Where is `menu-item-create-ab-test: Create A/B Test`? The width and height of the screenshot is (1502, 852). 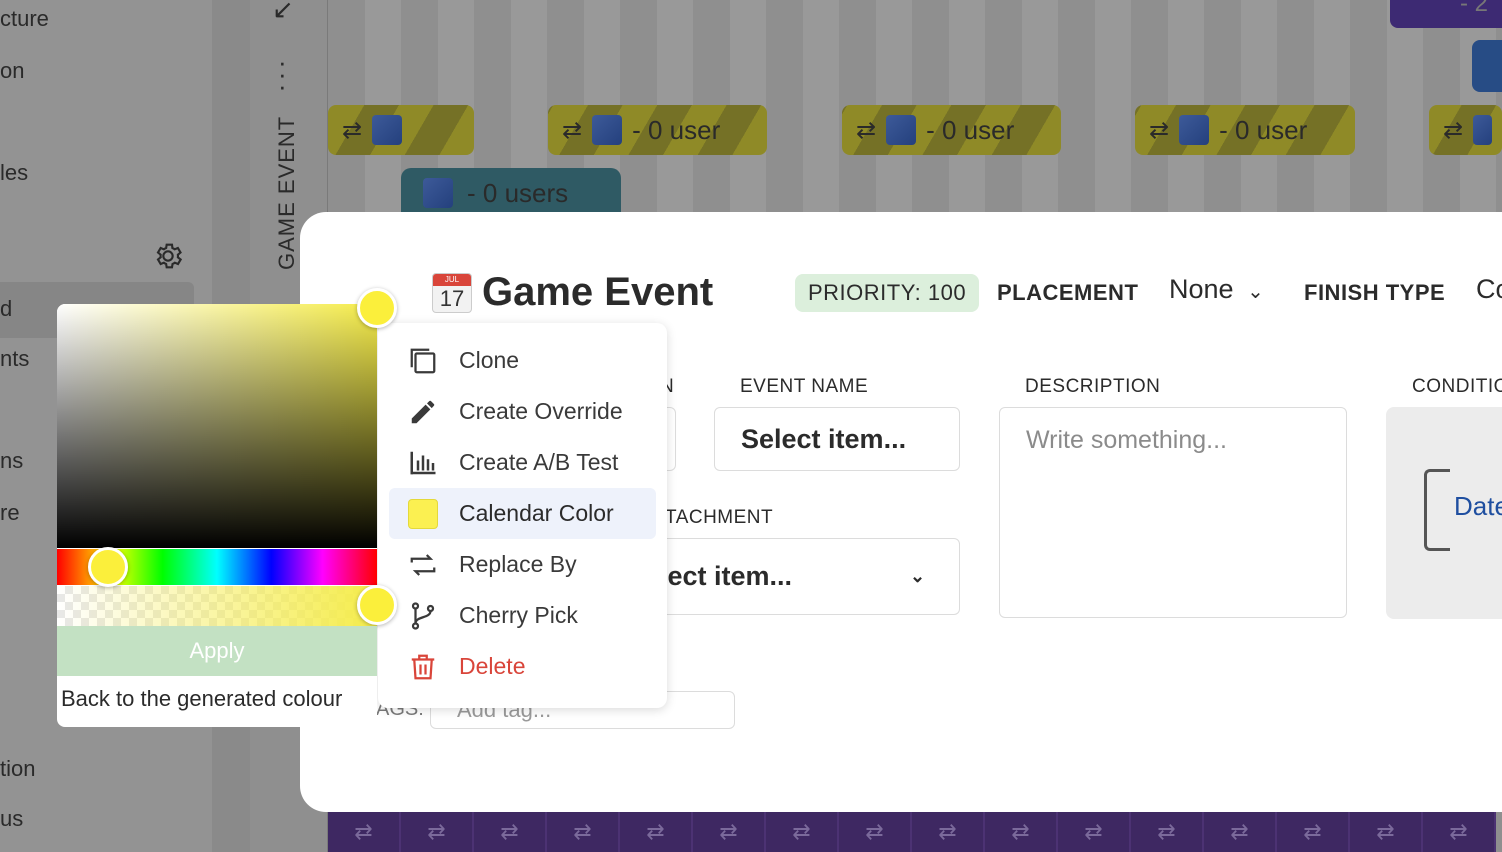 menu-item-create-ab-test: Create A/B Test is located at coordinates (522, 462).